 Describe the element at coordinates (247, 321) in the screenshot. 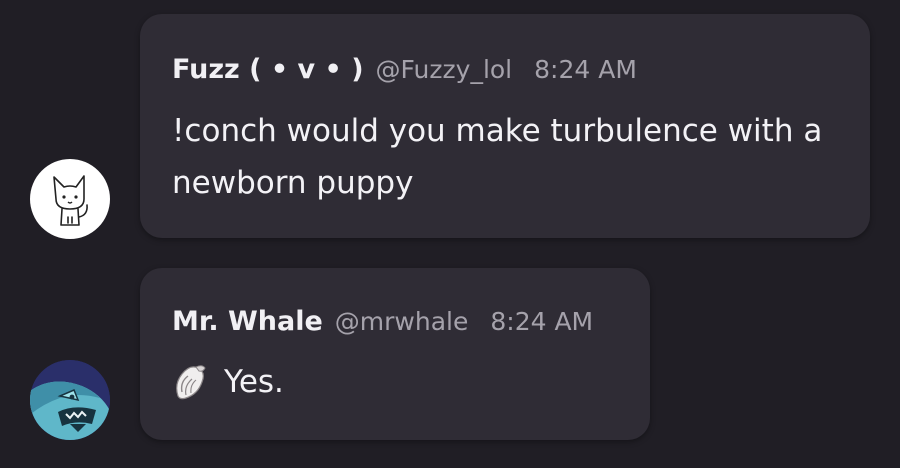

I see `author-name: Mr. Whale` at that location.